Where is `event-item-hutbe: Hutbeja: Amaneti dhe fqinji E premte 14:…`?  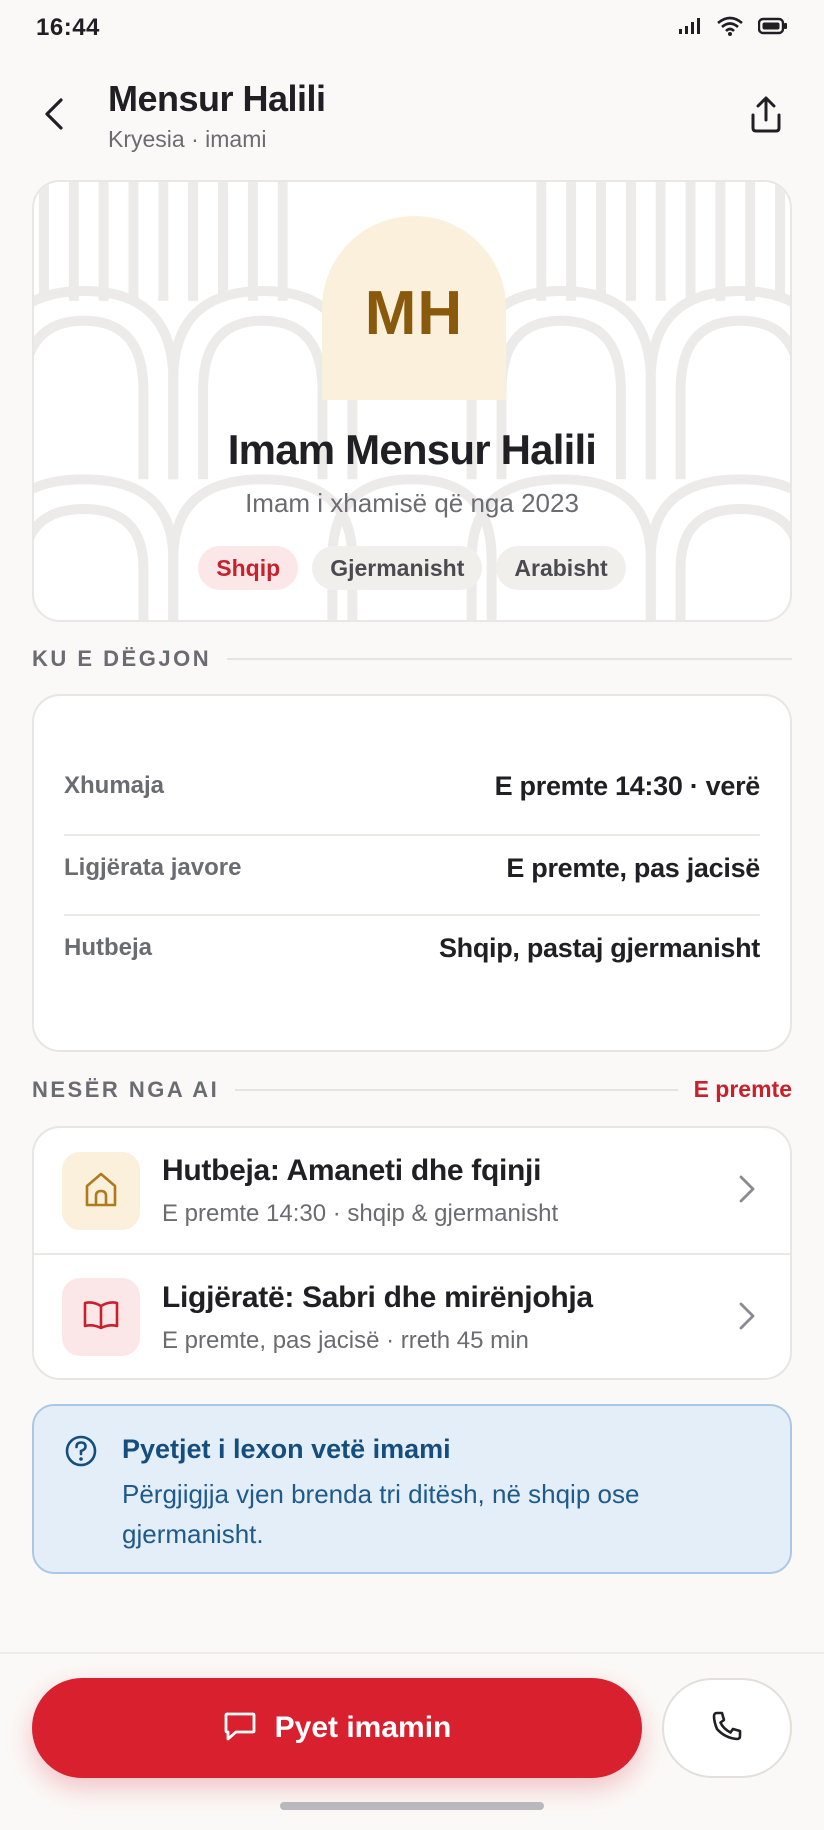
event-item-hutbe: Hutbeja: Amaneti dhe fqinji E premte 14:… is located at coordinates (412, 1190).